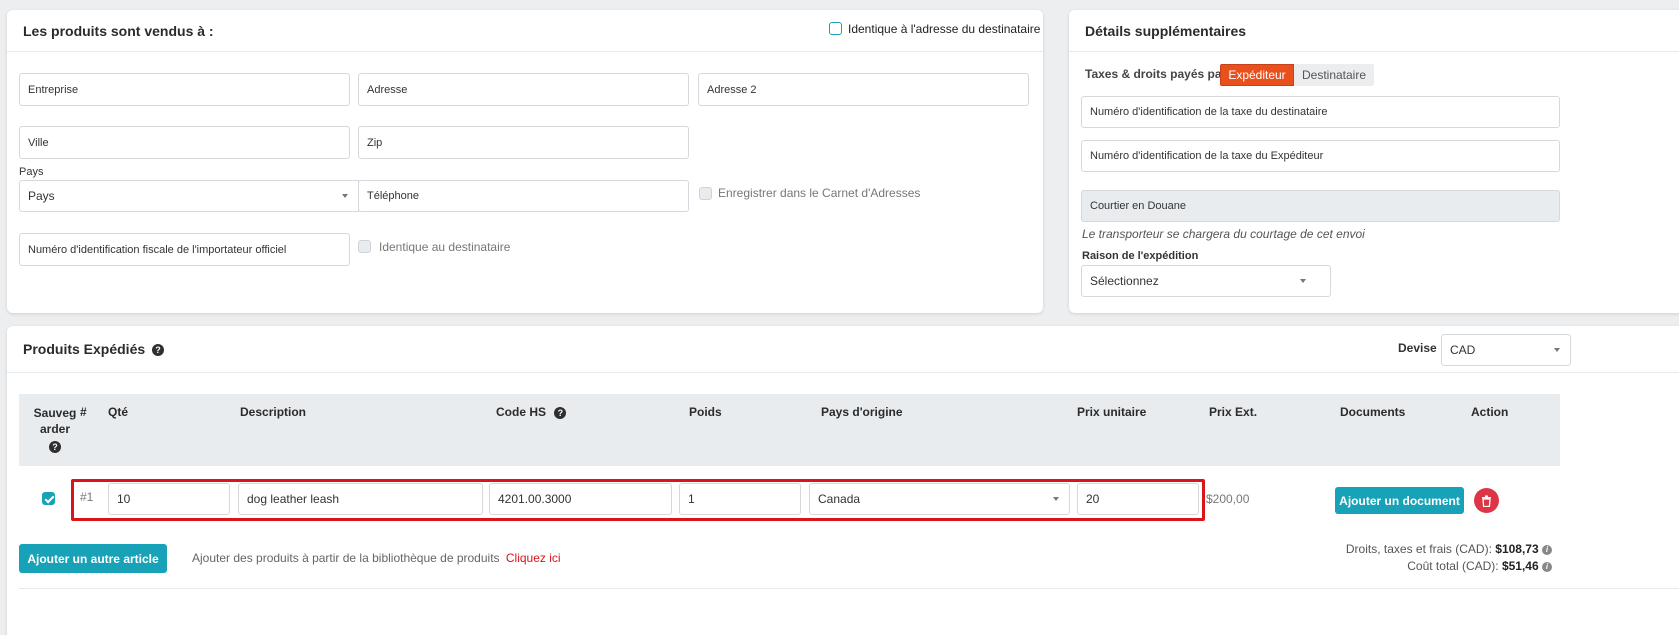  What do you see at coordinates (1490, 412) in the screenshot?
I see `col-action: Action` at bounding box center [1490, 412].